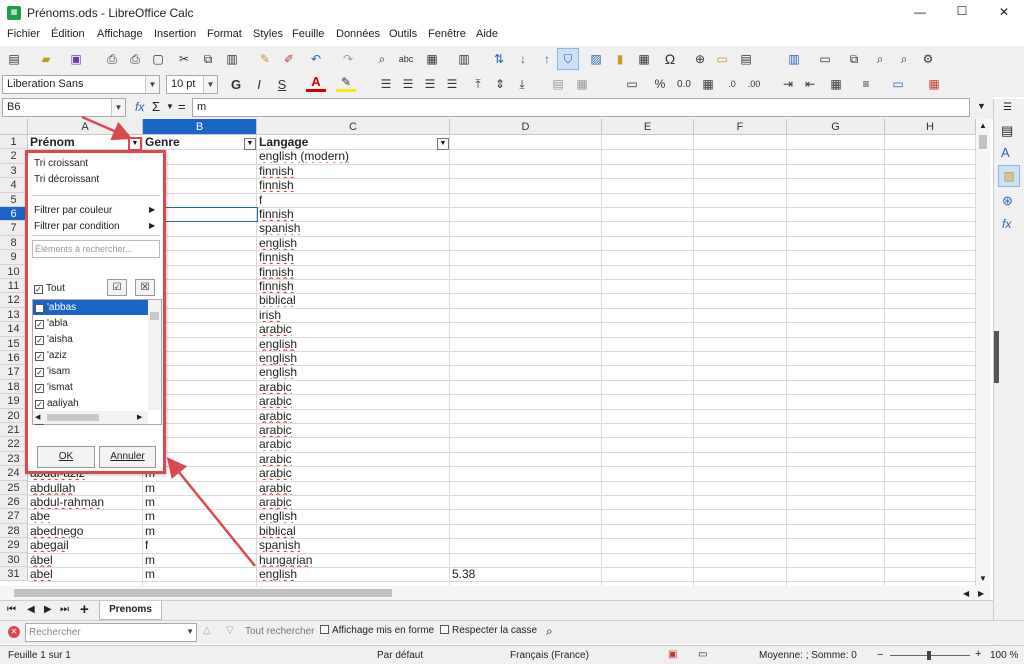 This screenshot has width=1024, height=664. Describe the element at coordinates (232, 59) in the screenshot. I see `paste-icon: ▥` at that location.